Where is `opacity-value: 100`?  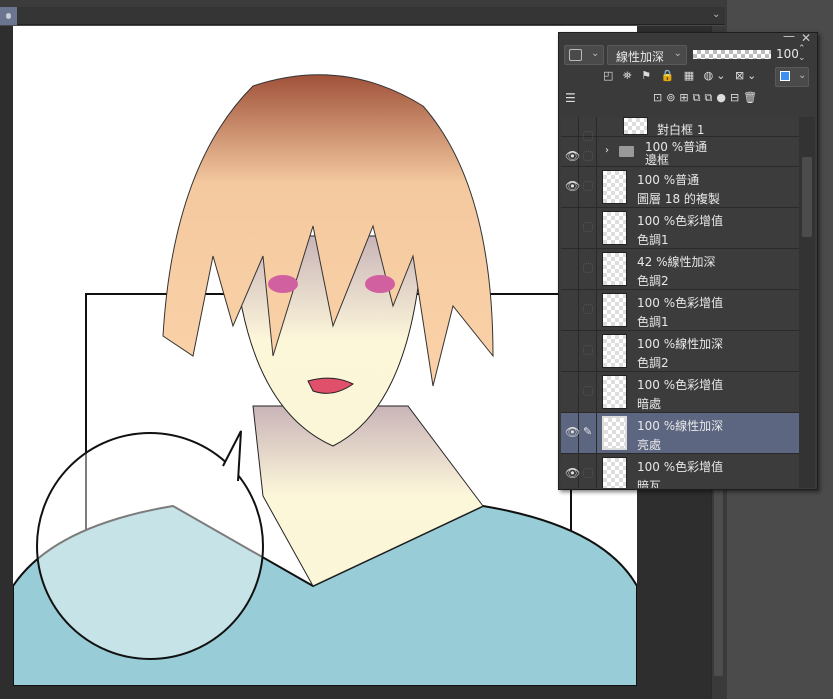
opacity-value: 100 is located at coordinates (787, 54).